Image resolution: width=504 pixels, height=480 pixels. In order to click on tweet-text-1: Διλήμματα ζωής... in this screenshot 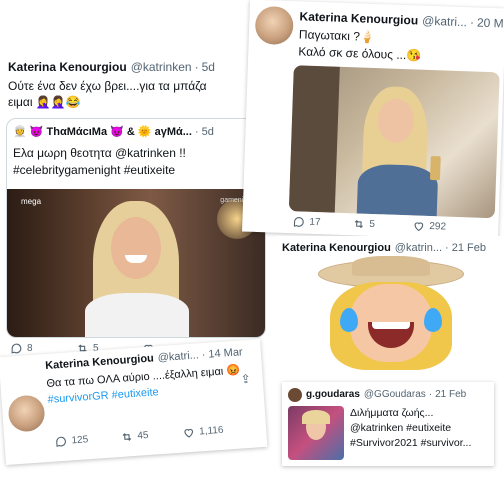, I will do `click(392, 413)`.